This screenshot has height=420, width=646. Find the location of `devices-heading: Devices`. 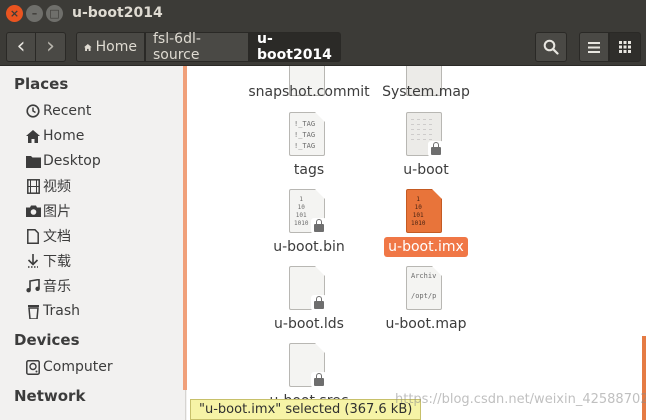

devices-heading: Devices is located at coordinates (47, 340).